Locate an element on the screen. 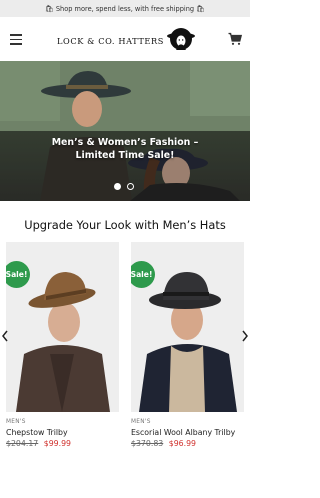 This screenshot has width=320, height=498. original-price: $204.17 is located at coordinates (22, 443).